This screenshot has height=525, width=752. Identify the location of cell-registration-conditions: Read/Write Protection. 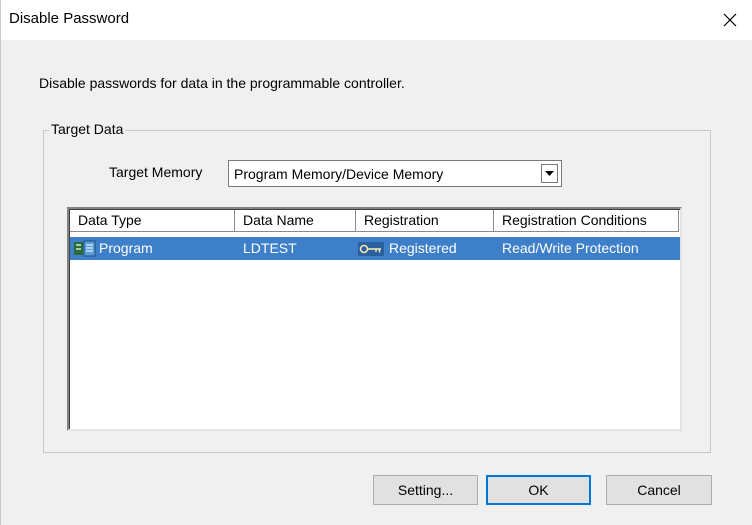
(586, 248).